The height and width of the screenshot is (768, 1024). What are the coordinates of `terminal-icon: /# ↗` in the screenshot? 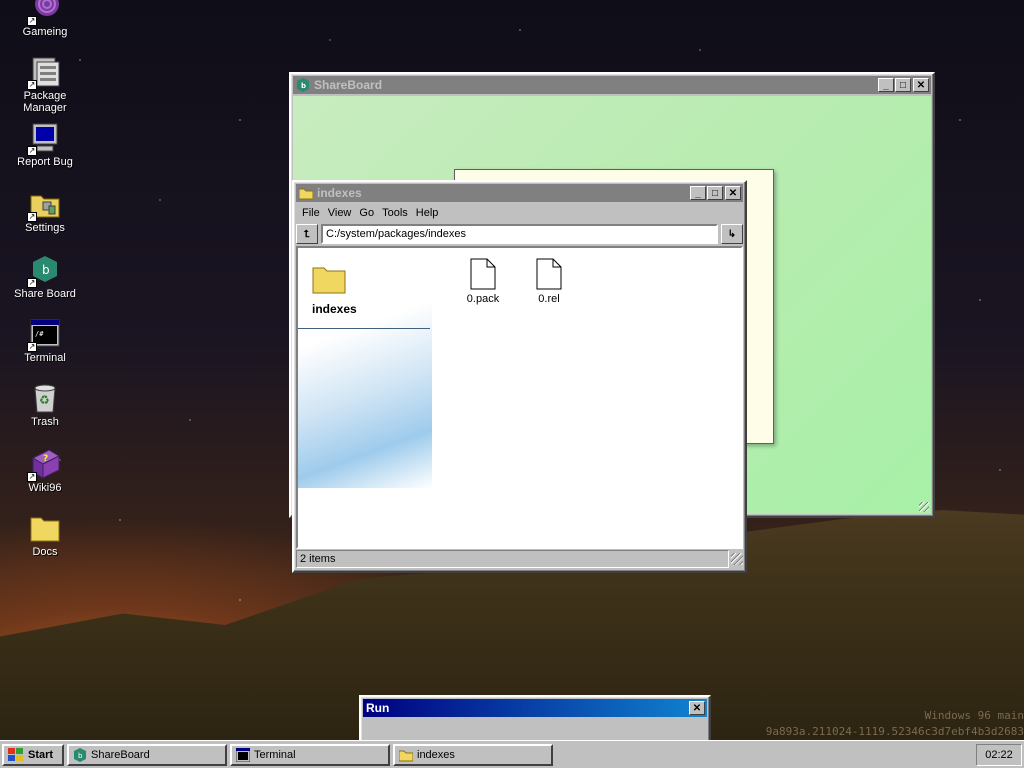 It's located at (44, 335).